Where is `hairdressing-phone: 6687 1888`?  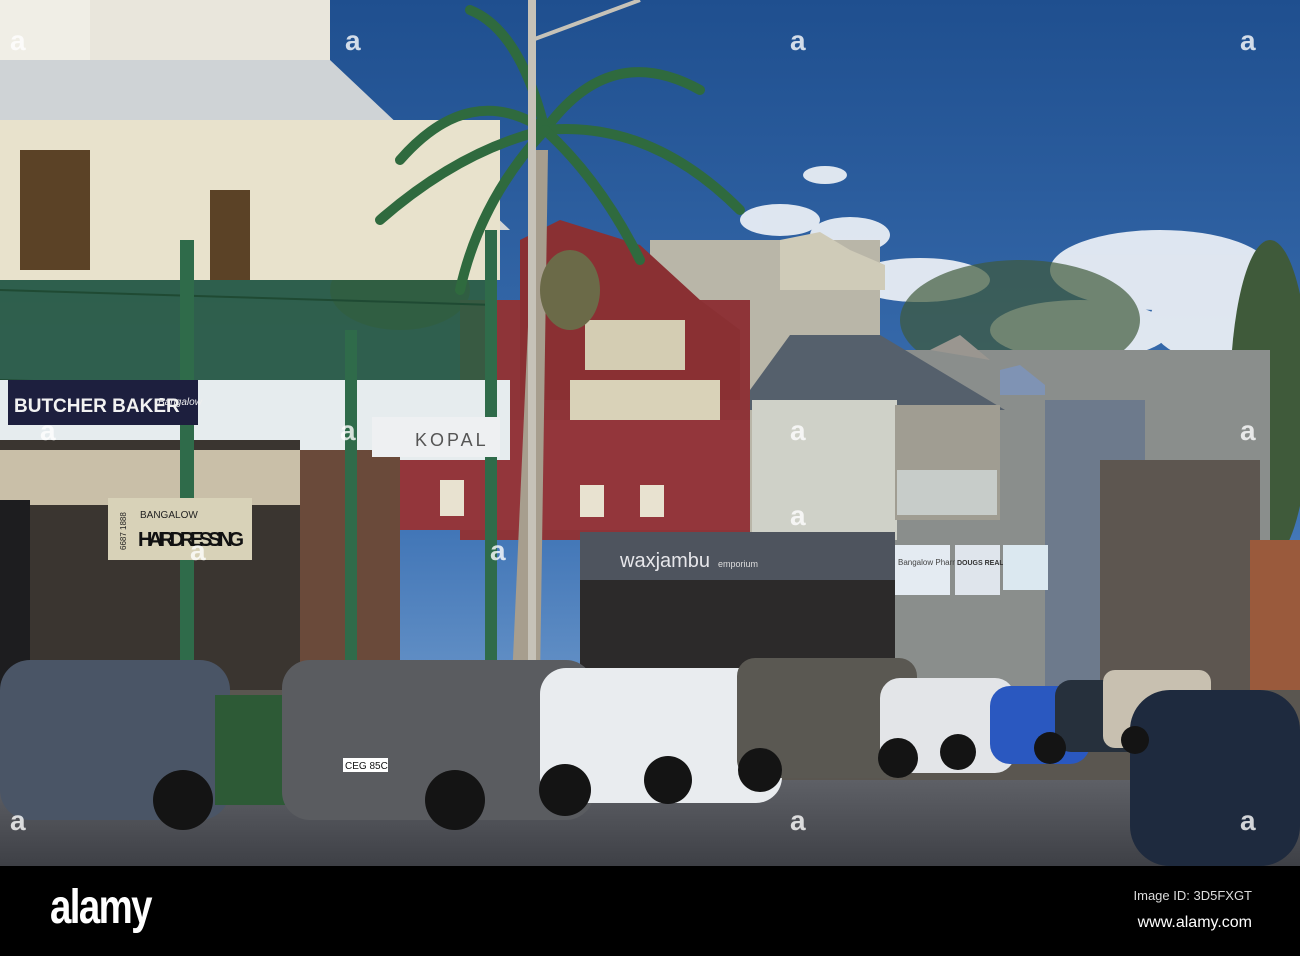
hairdressing-phone: 6687 1888 is located at coordinates (123, 531).